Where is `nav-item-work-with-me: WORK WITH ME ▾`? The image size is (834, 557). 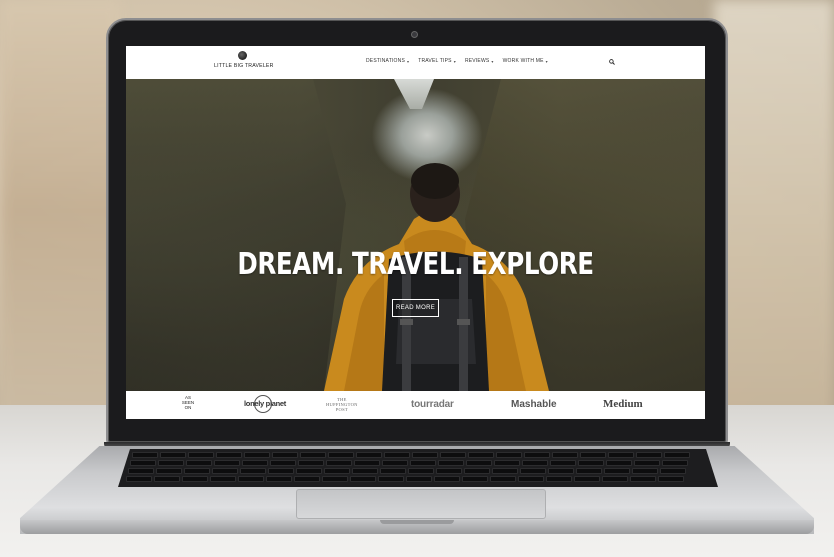 nav-item-work-with-me: WORK WITH ME ▾ is located at coordinates (525, 61).